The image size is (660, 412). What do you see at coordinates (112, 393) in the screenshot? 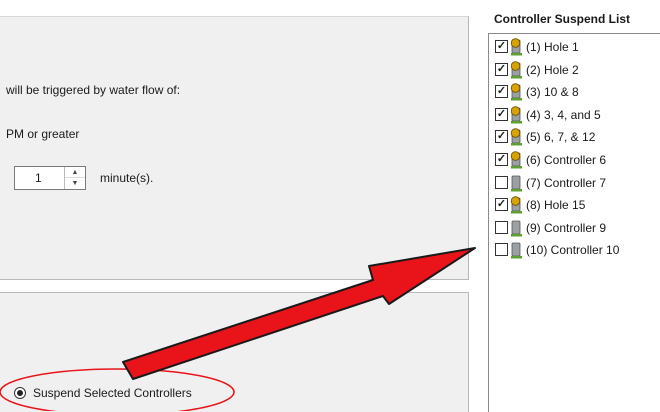
I see `suspend-selected-label: Suspend Selected Controllers` at bounding box center [112, 393].